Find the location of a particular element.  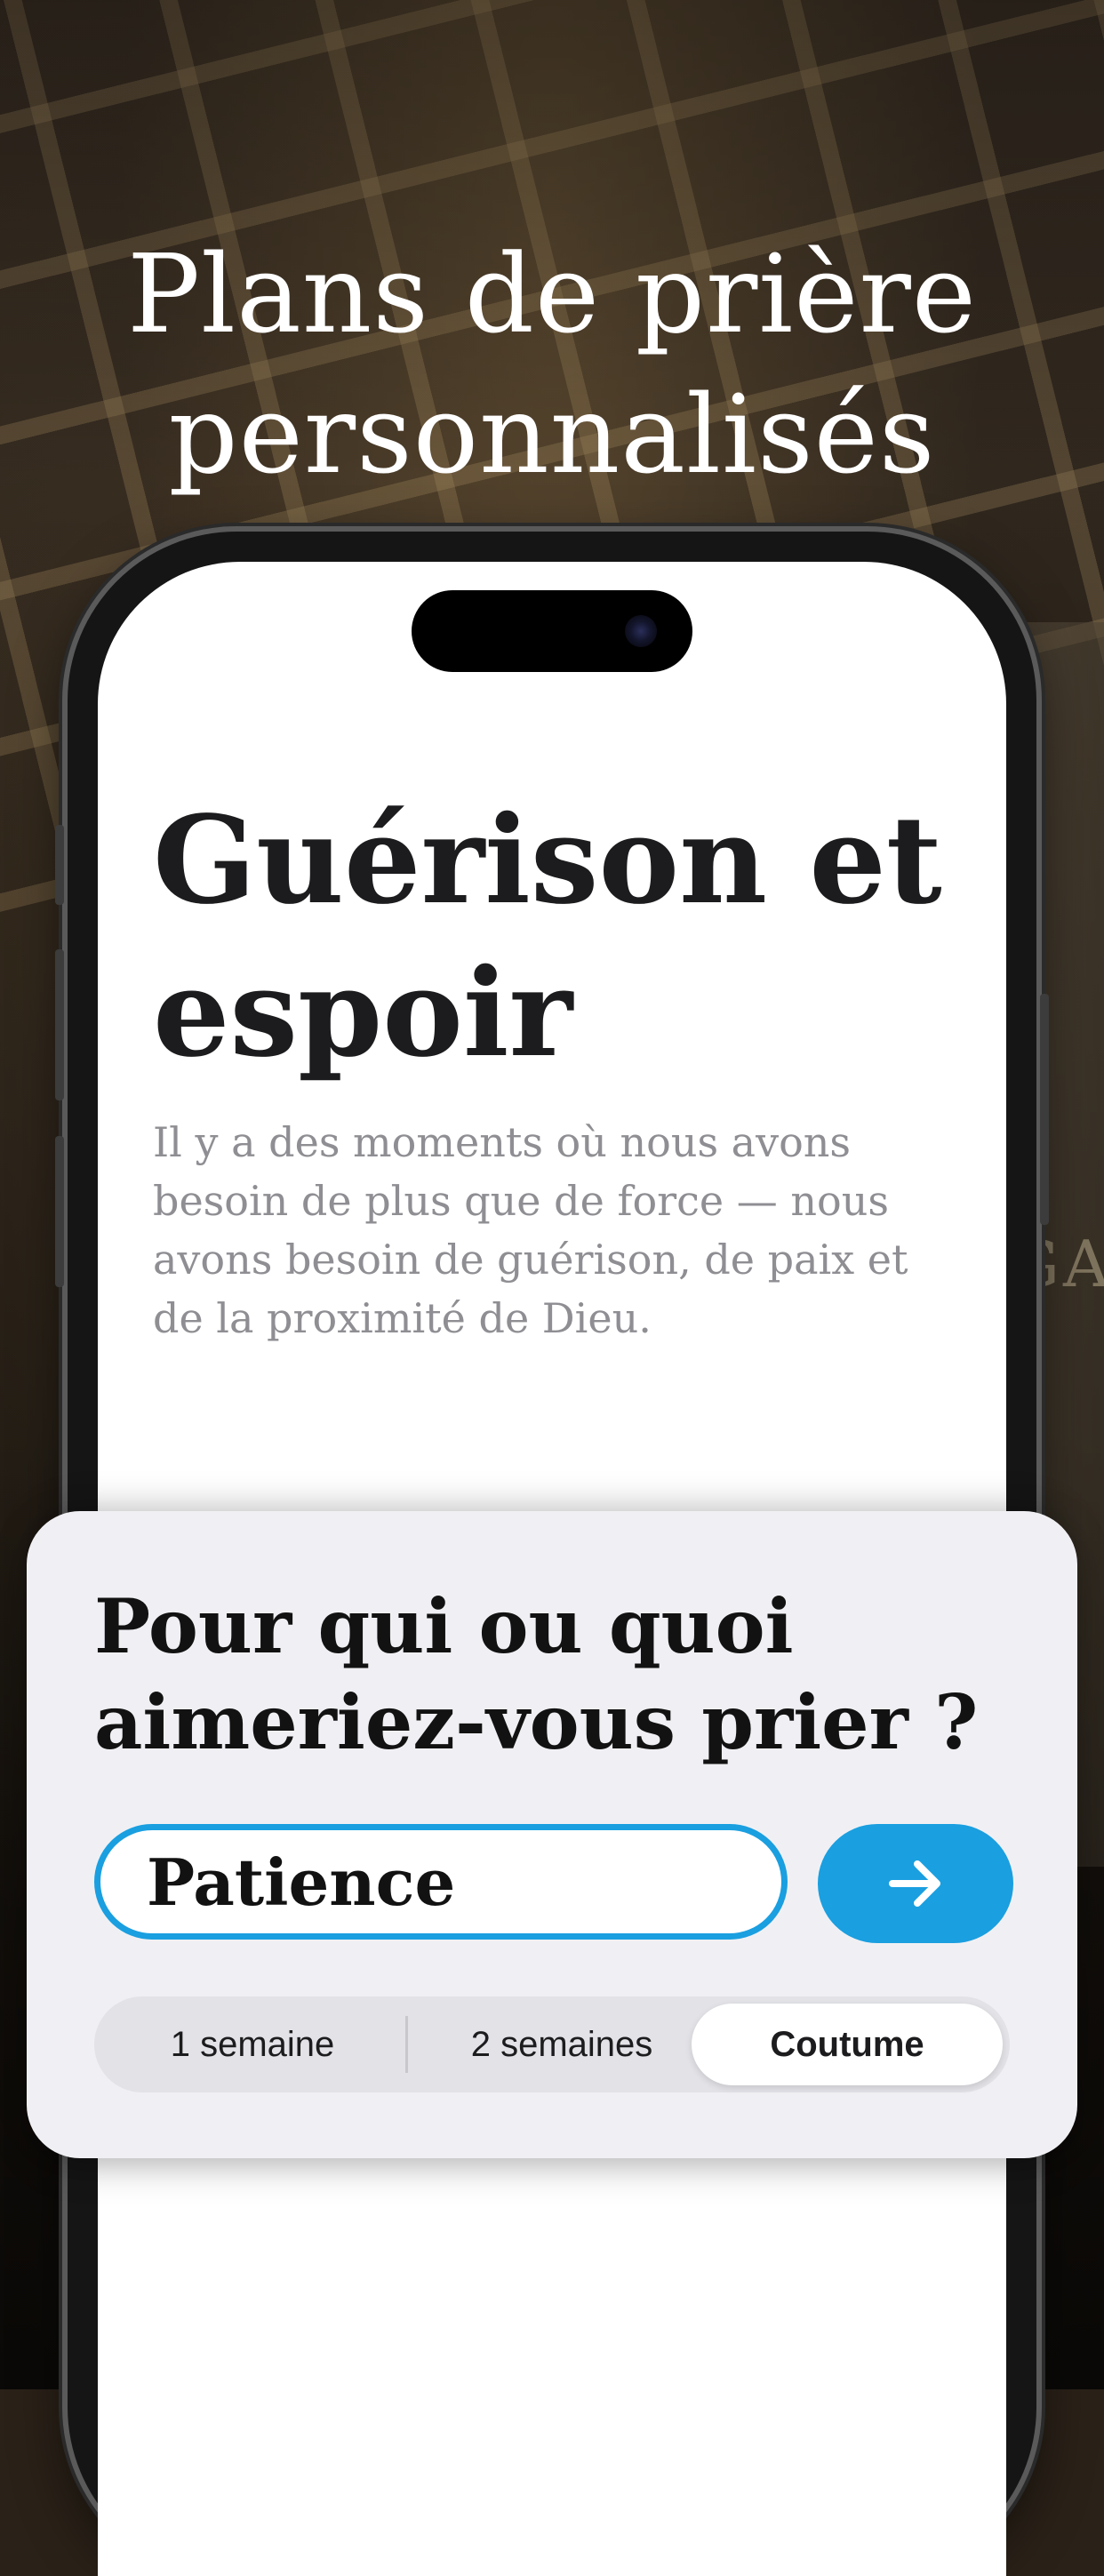

headline-line-2: personnalisés is located at coordinates (552, 434).